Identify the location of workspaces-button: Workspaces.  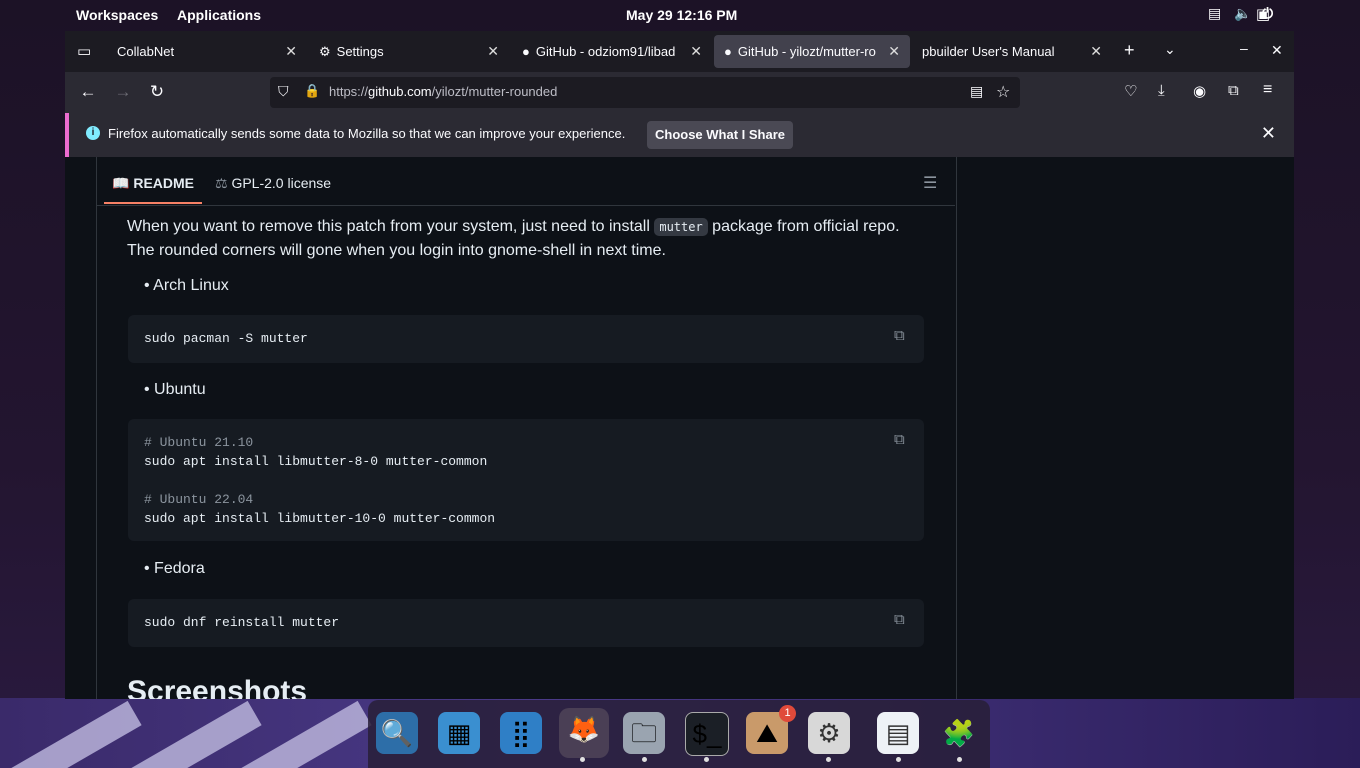
(117, 15).